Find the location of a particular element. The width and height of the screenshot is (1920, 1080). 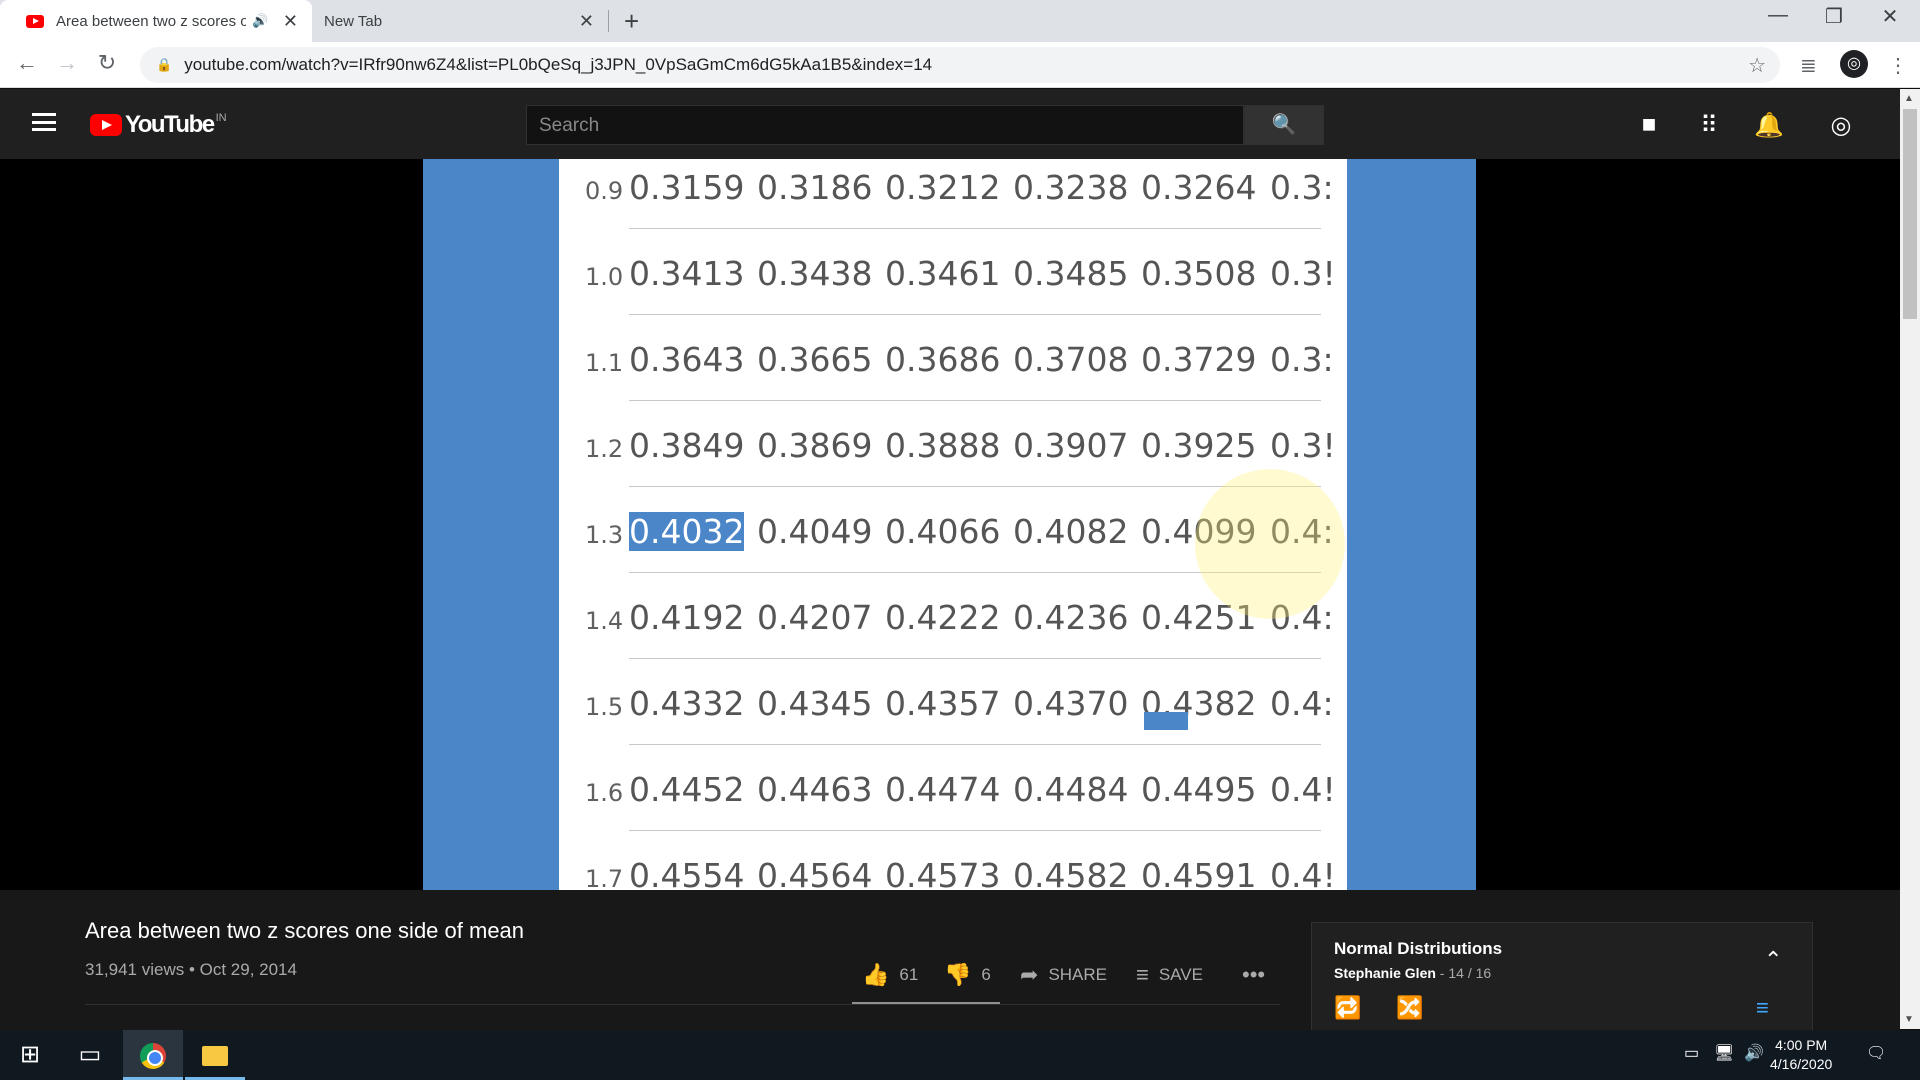

table-row: 1.6 0.4452 0.4463 0.4474 0.4484 0.4495 0.4! is located at coordinates (953, 788).